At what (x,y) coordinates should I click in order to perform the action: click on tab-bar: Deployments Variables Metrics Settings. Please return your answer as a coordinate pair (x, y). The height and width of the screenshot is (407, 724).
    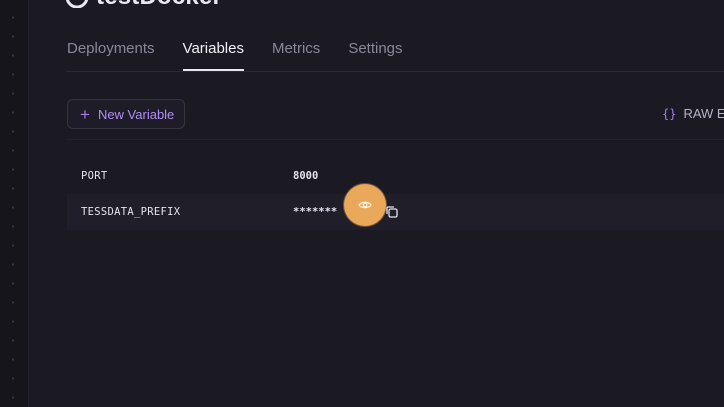
    Looking at the image, I should click on (241, 54).